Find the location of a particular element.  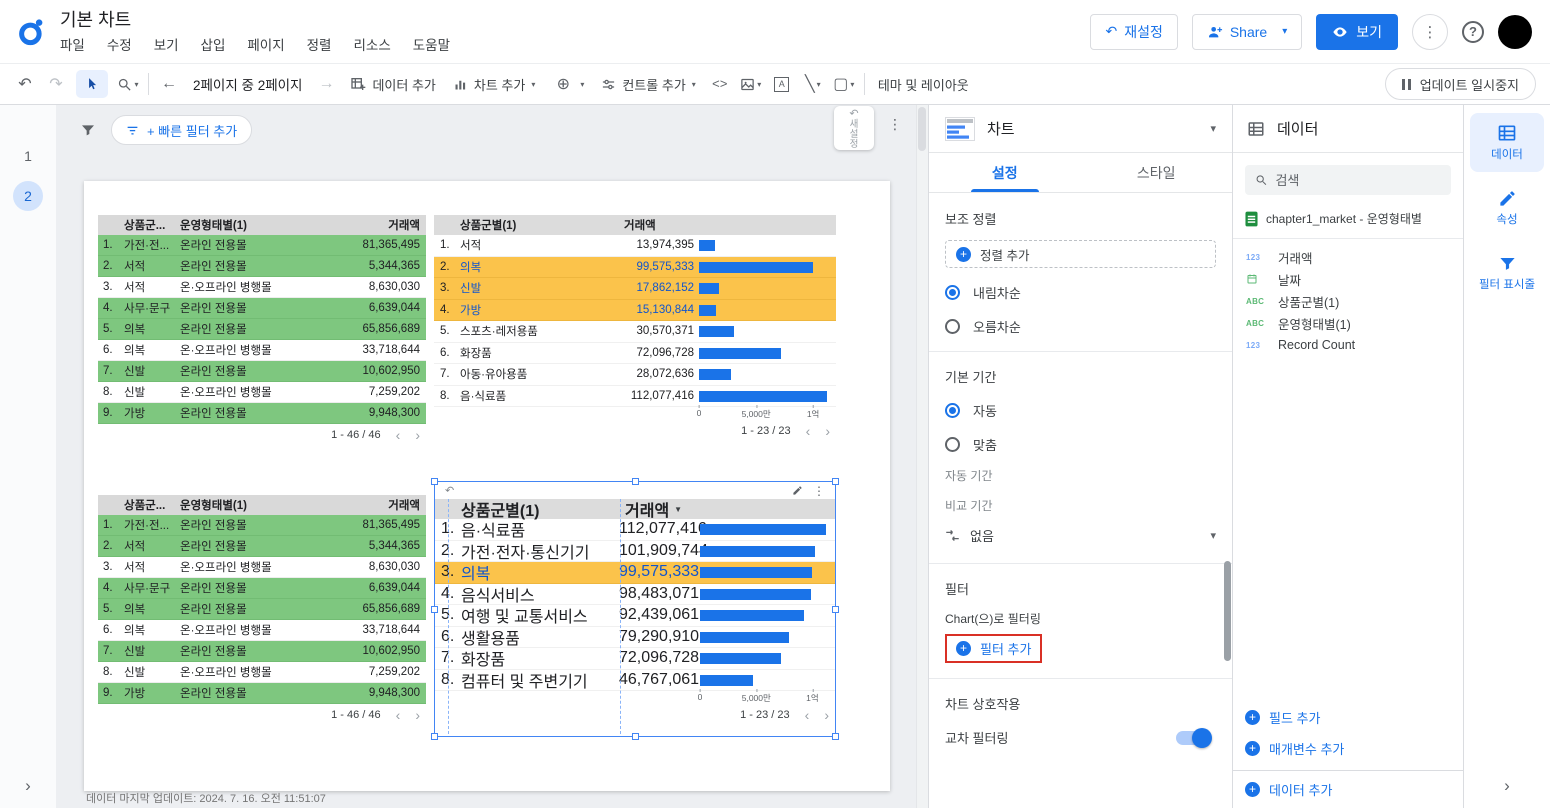

floating-mini-panel: ↶ 새설정 is located at coordinates (854, 128).